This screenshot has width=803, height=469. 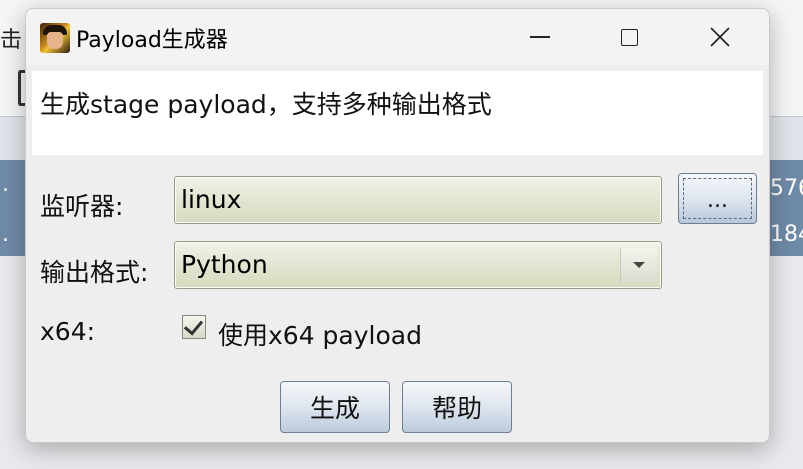 What do you see at coordinates (68, 331) in the screenshot?
I see `x64-label: x64:` at bounding box center [68, 331].